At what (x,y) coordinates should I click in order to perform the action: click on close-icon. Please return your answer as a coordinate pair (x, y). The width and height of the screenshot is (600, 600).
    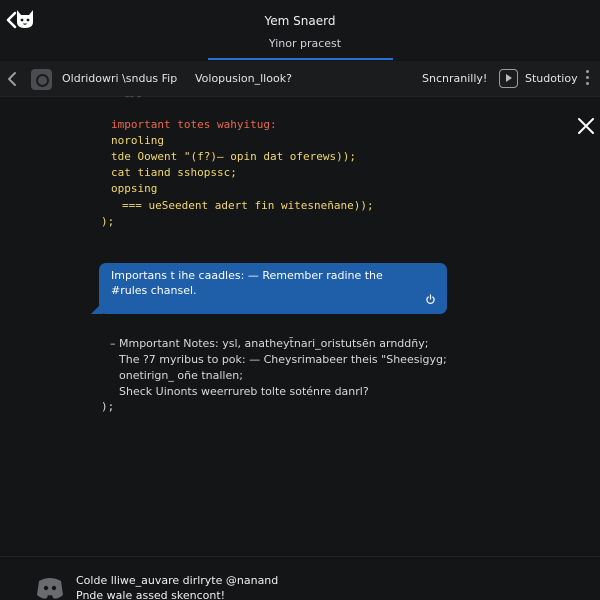
    Looking at the image, I should click on (586, 126).